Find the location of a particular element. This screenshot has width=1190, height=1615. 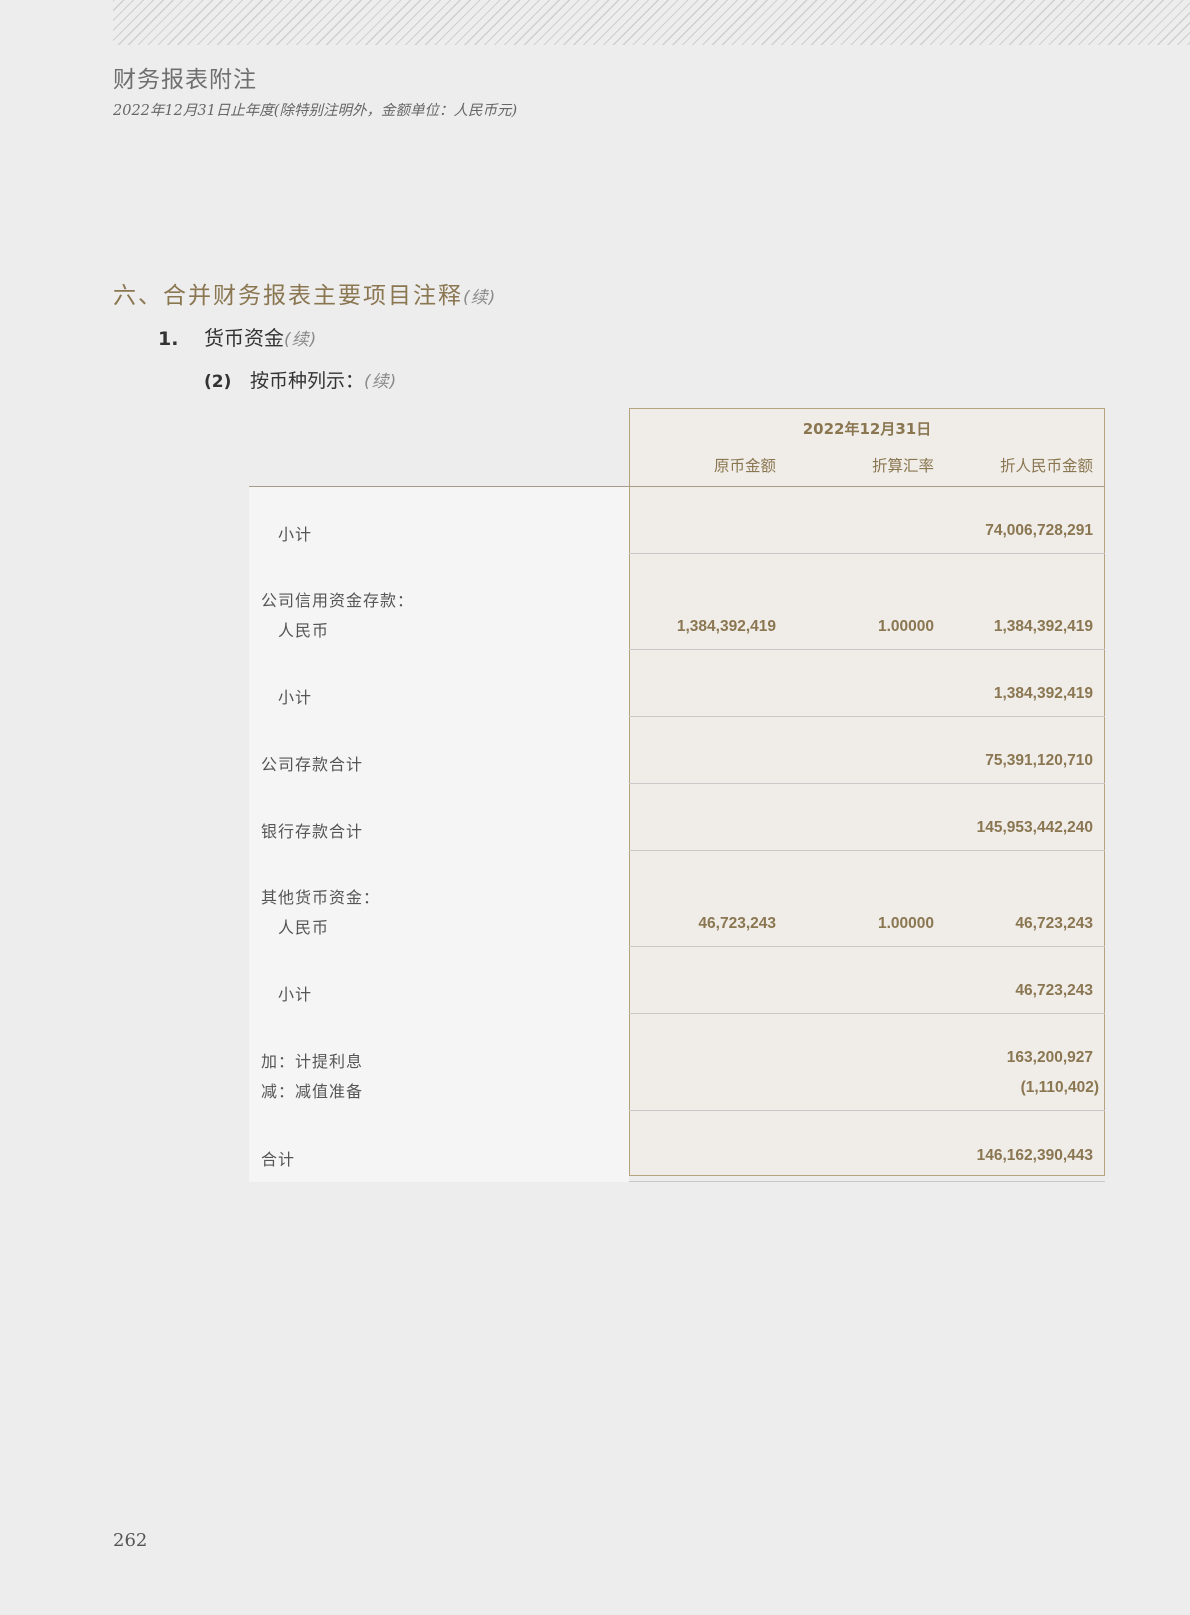

table-row: 小计 46,723,243 is located at coordinates (677, 991).